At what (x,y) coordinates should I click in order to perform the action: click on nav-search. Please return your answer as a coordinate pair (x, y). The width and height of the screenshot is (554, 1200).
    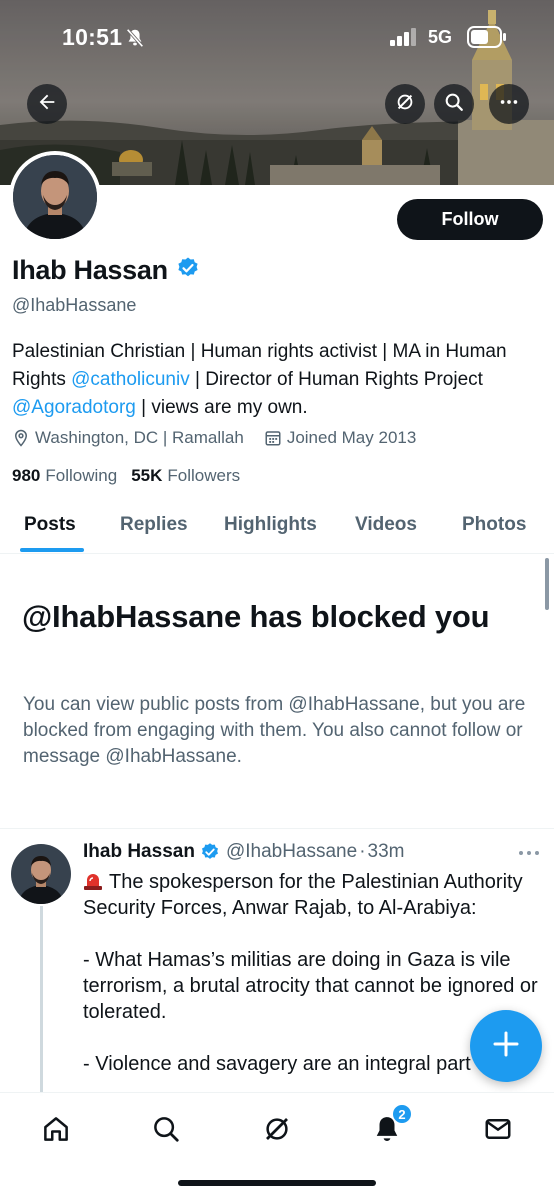
    Looking at the image, I should click on (166, 1131).